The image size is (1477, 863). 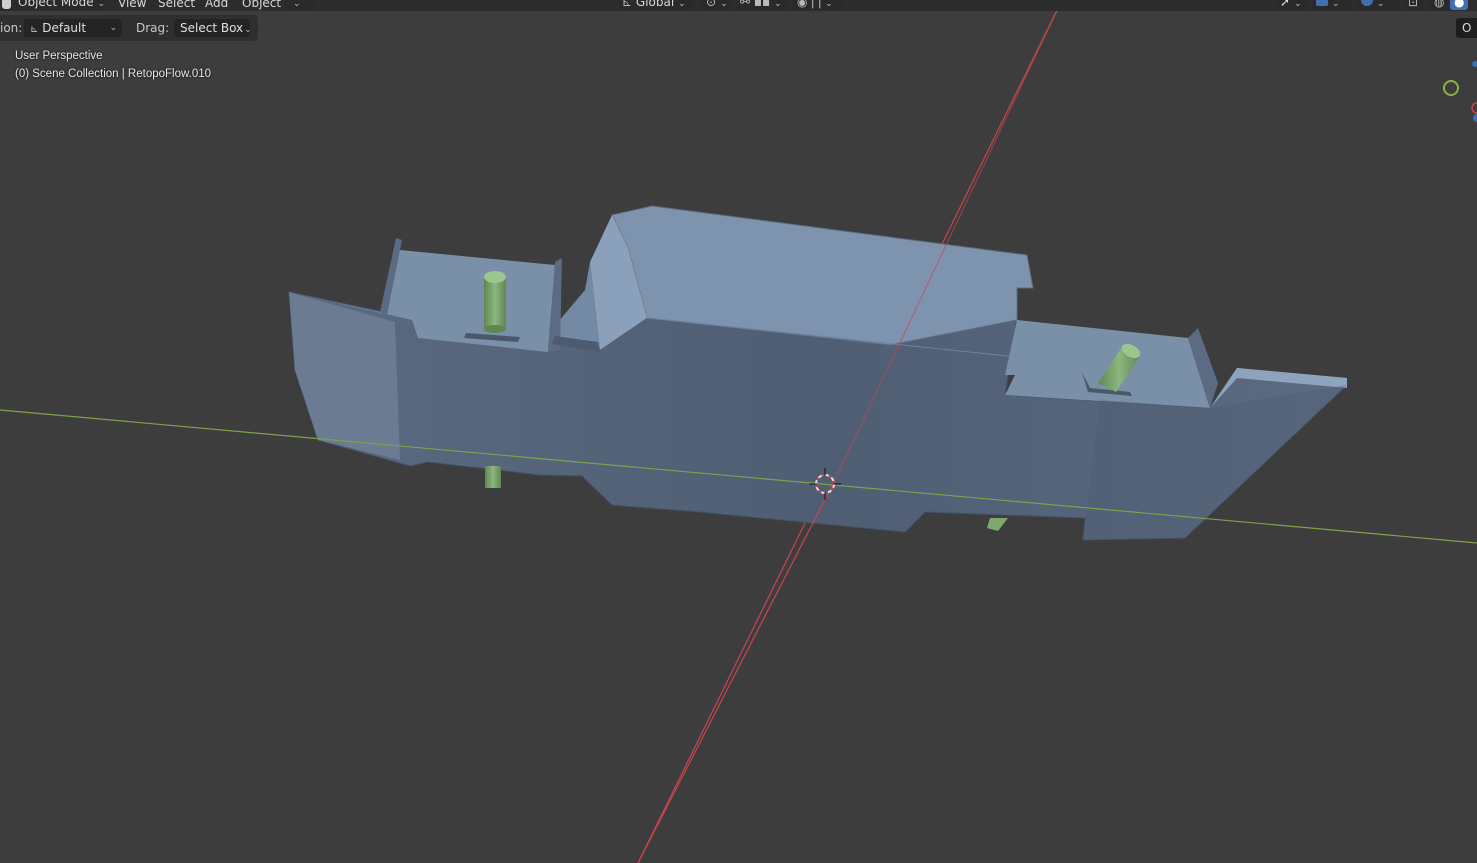 What do you see at coordinates (300, 5) in the screenshot?
I see `object-tools-dropdown: ⌄` at bounding box center [300, 5].